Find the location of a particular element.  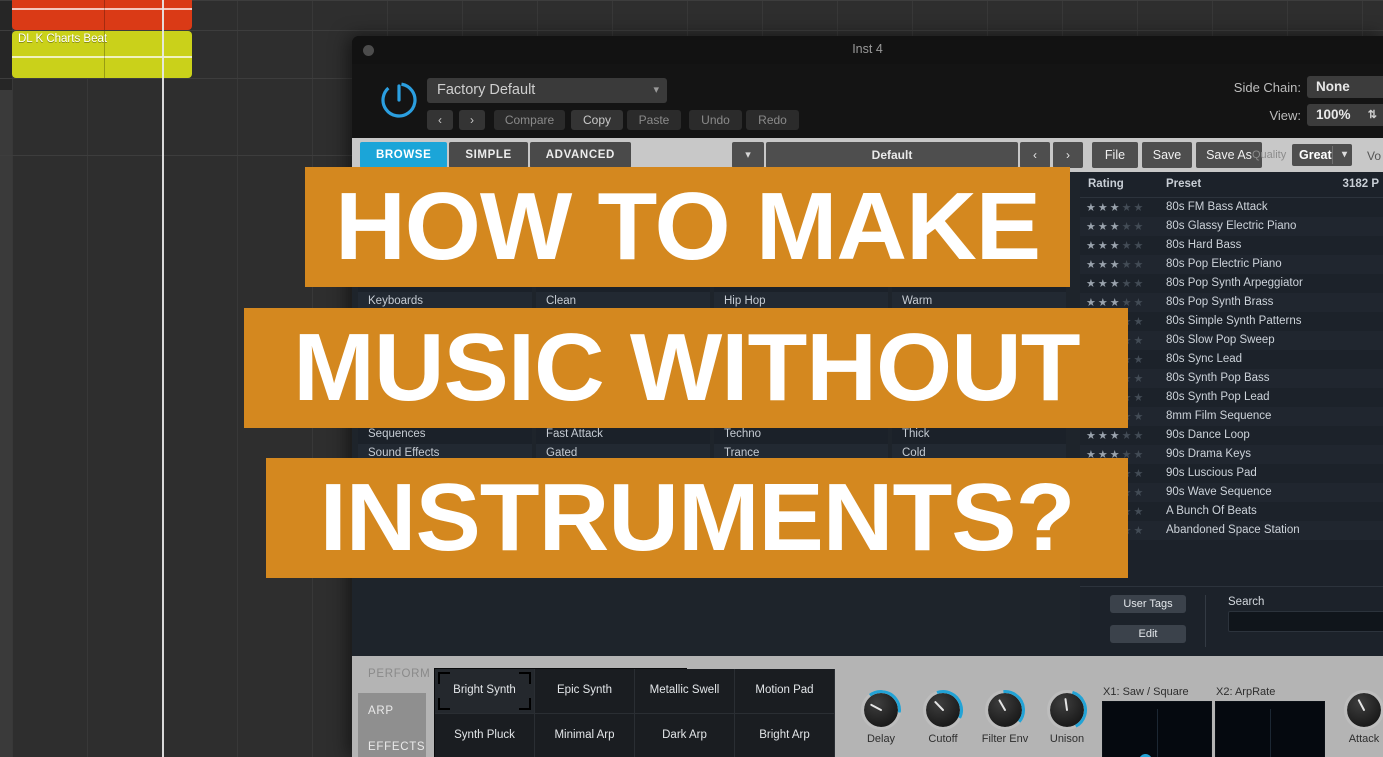

knob-delay: Delay is located at coordinates (881, 719).